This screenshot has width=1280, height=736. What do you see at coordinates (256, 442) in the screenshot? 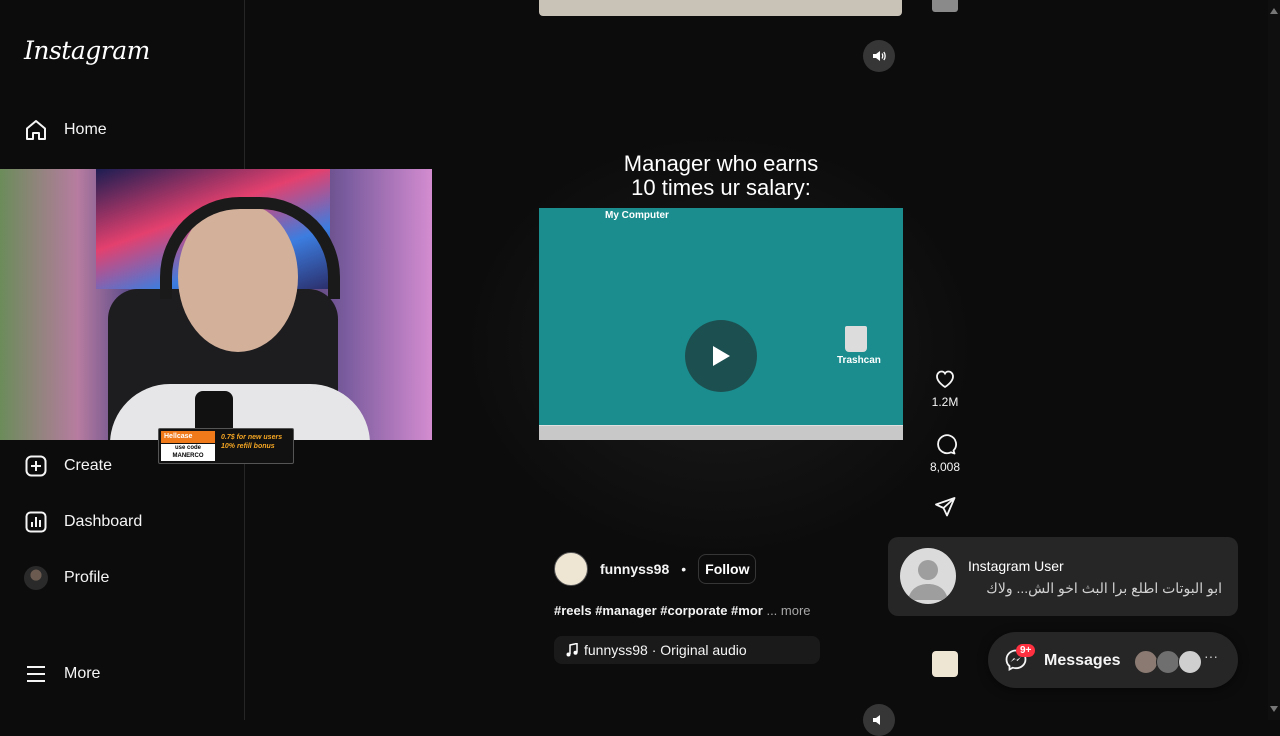
I see `sponsor-offer: 0.7$ for new users 10% refill bonus` at bounding box center [256, 442].